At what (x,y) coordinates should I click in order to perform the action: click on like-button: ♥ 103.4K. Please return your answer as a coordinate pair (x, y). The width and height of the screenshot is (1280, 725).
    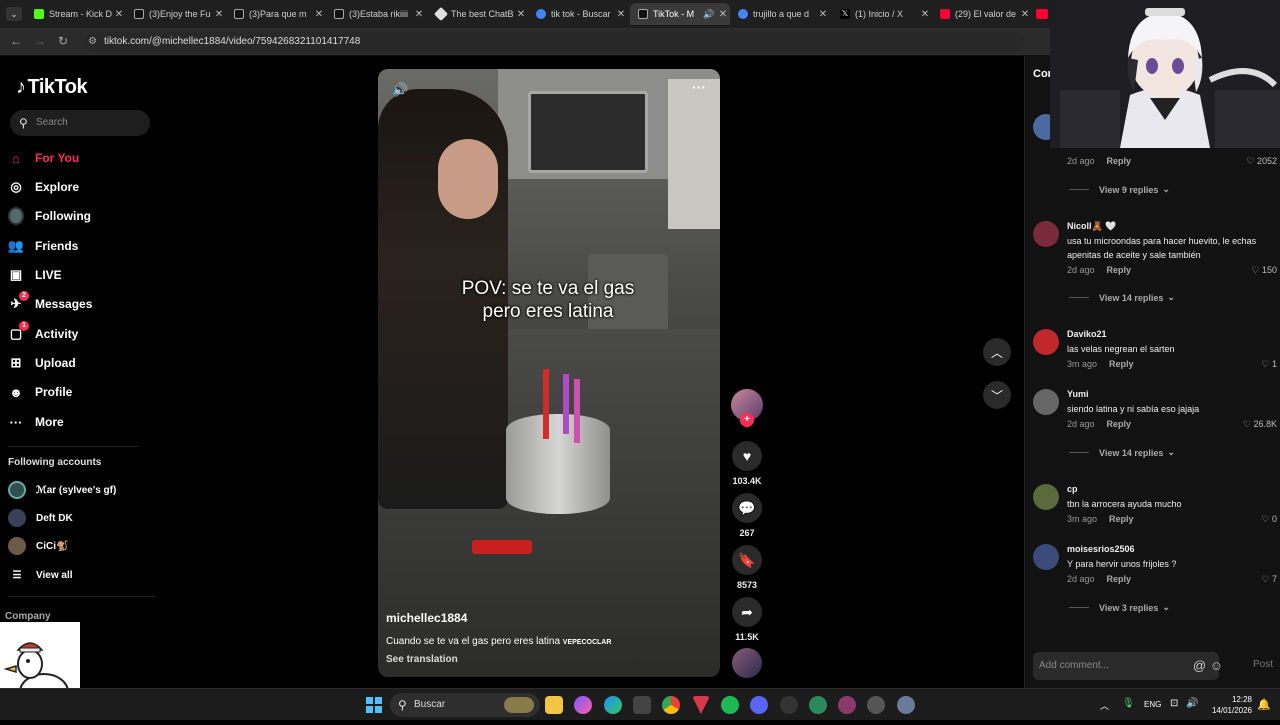
    Looking at the image, I should click on (747, 463).